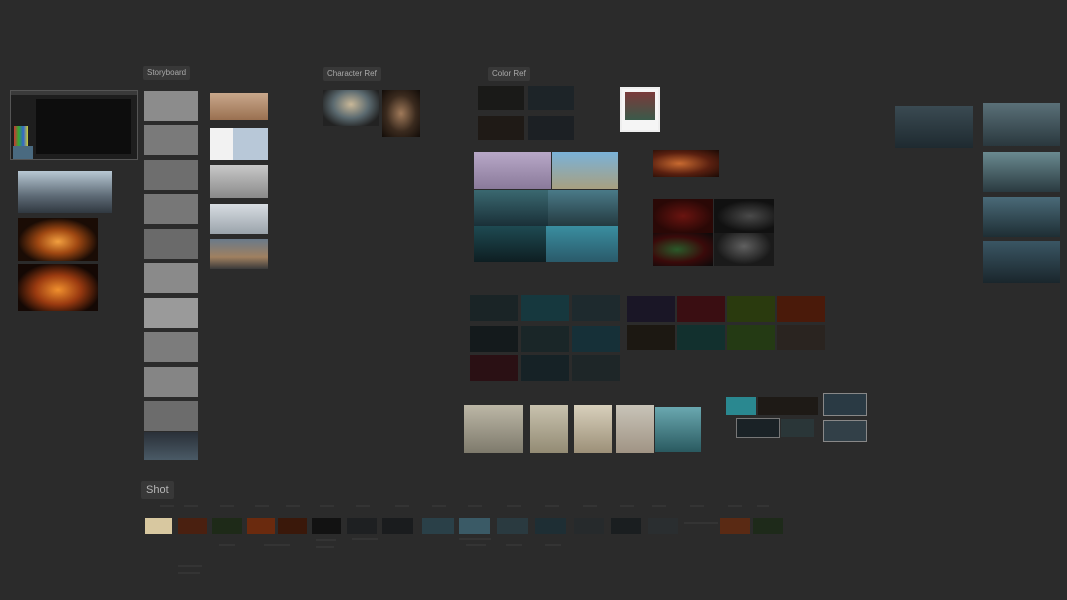  What do you see at coordinates (683, 249) in the screenshot?
I see `color-ref-green-room` at bounding box center [683, 249].